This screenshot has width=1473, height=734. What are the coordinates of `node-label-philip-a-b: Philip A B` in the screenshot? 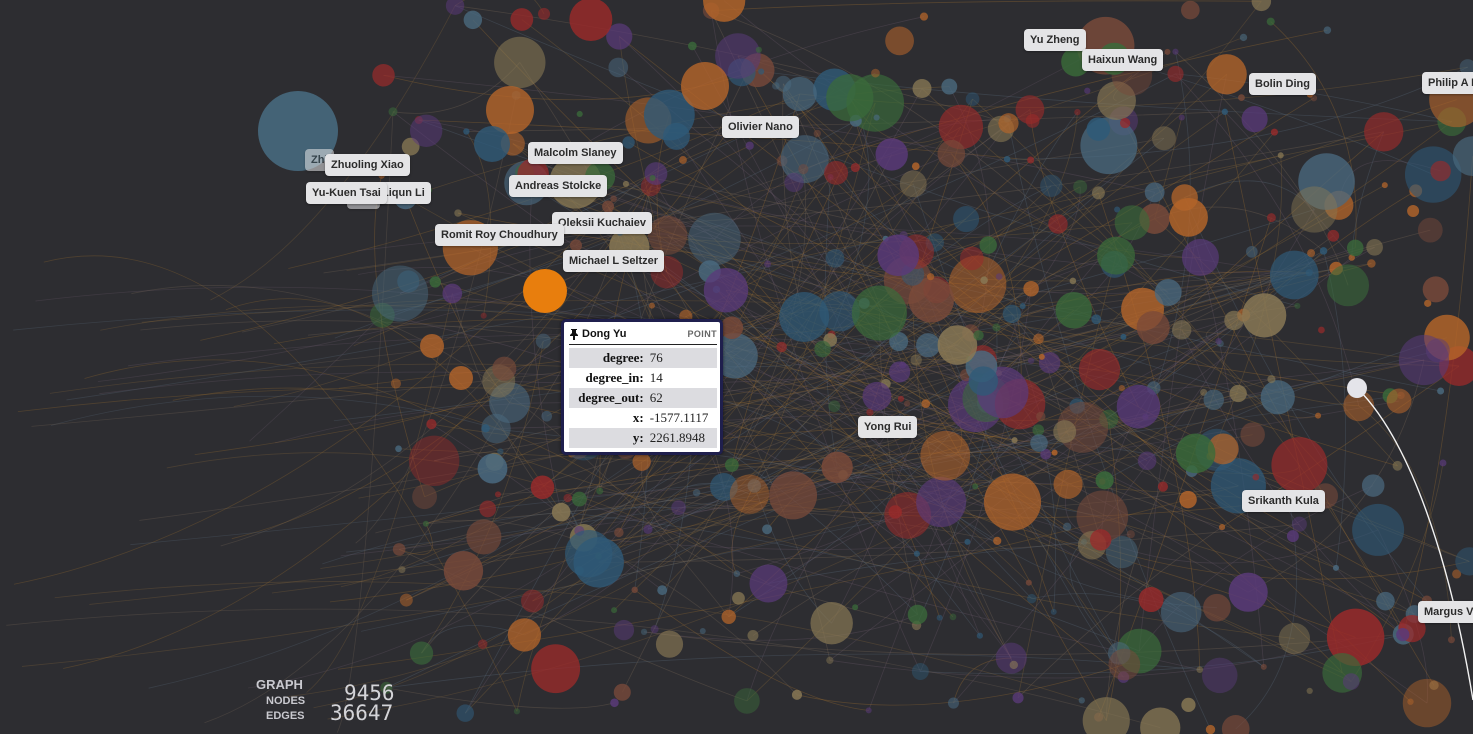 It's located at (1447, 83).